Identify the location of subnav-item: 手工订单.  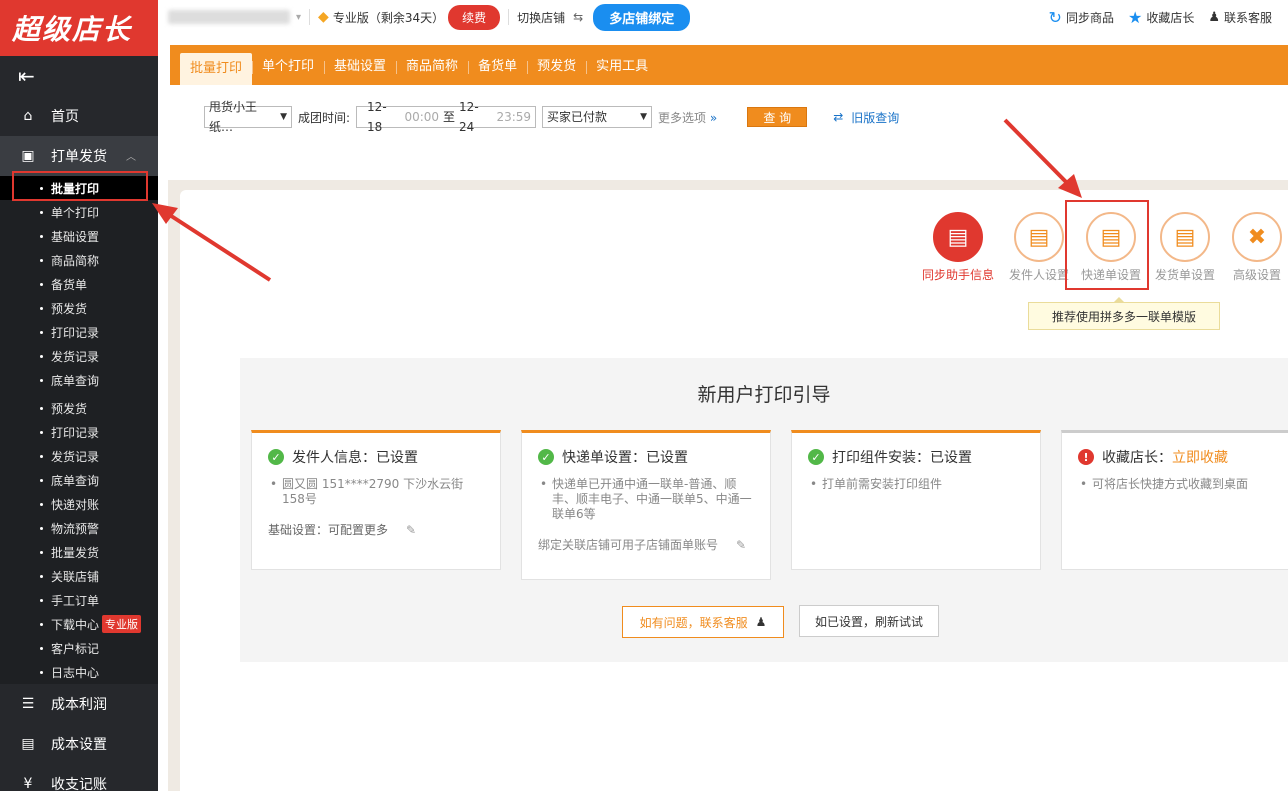
(79, 600).